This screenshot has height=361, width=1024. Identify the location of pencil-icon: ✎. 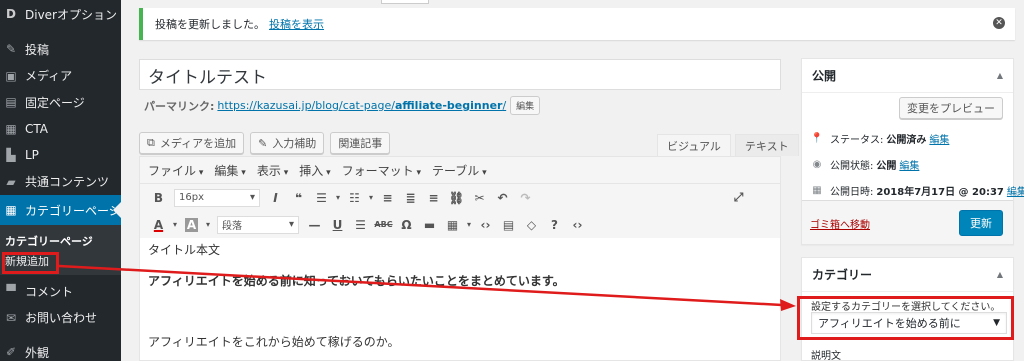
(263, 143).